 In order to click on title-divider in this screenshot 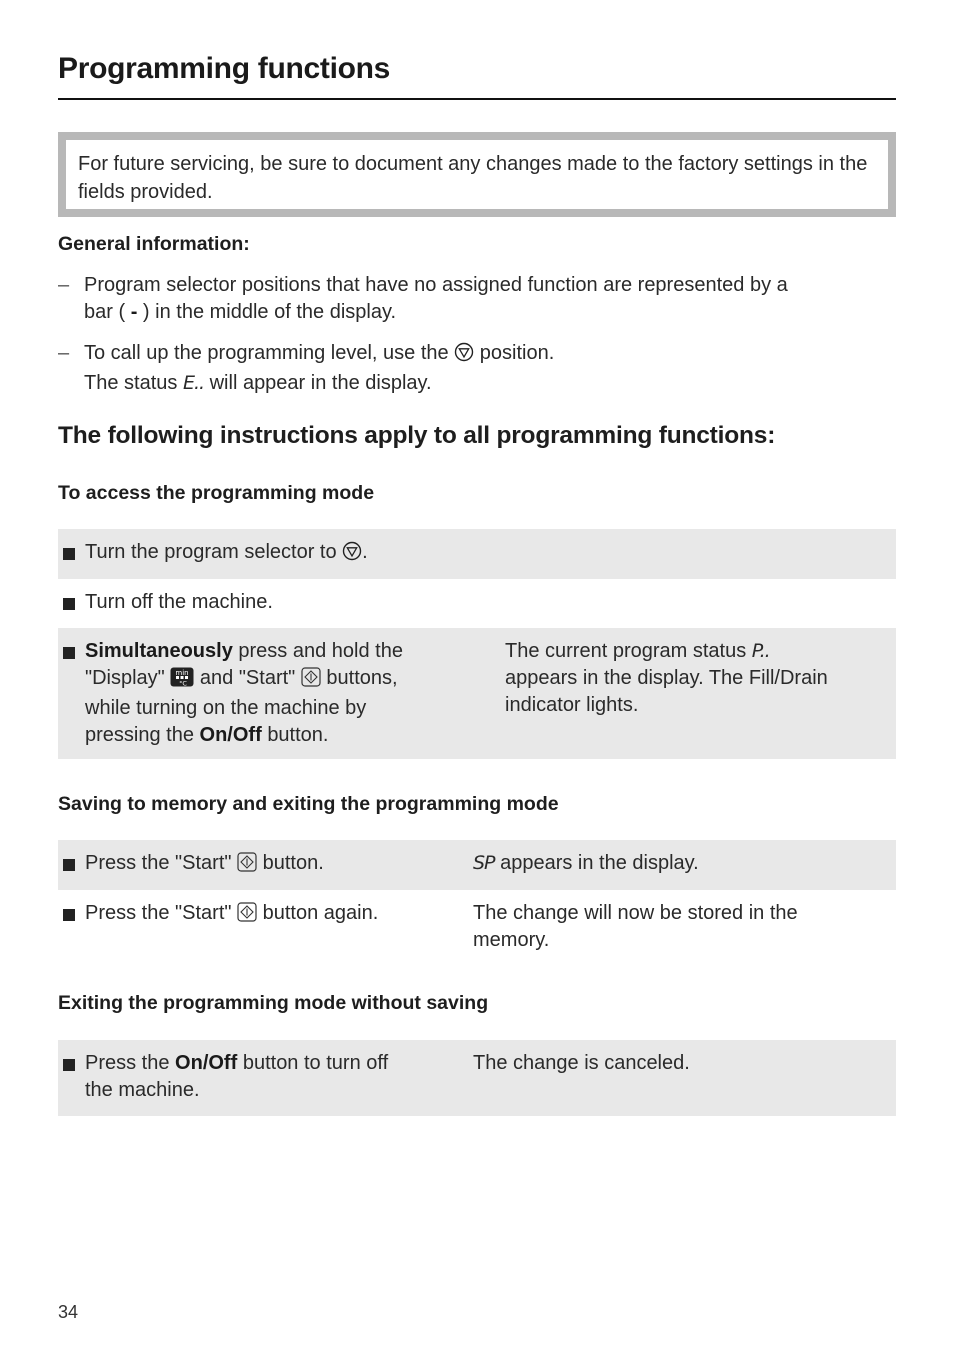, I will do `click(477, 99)`.